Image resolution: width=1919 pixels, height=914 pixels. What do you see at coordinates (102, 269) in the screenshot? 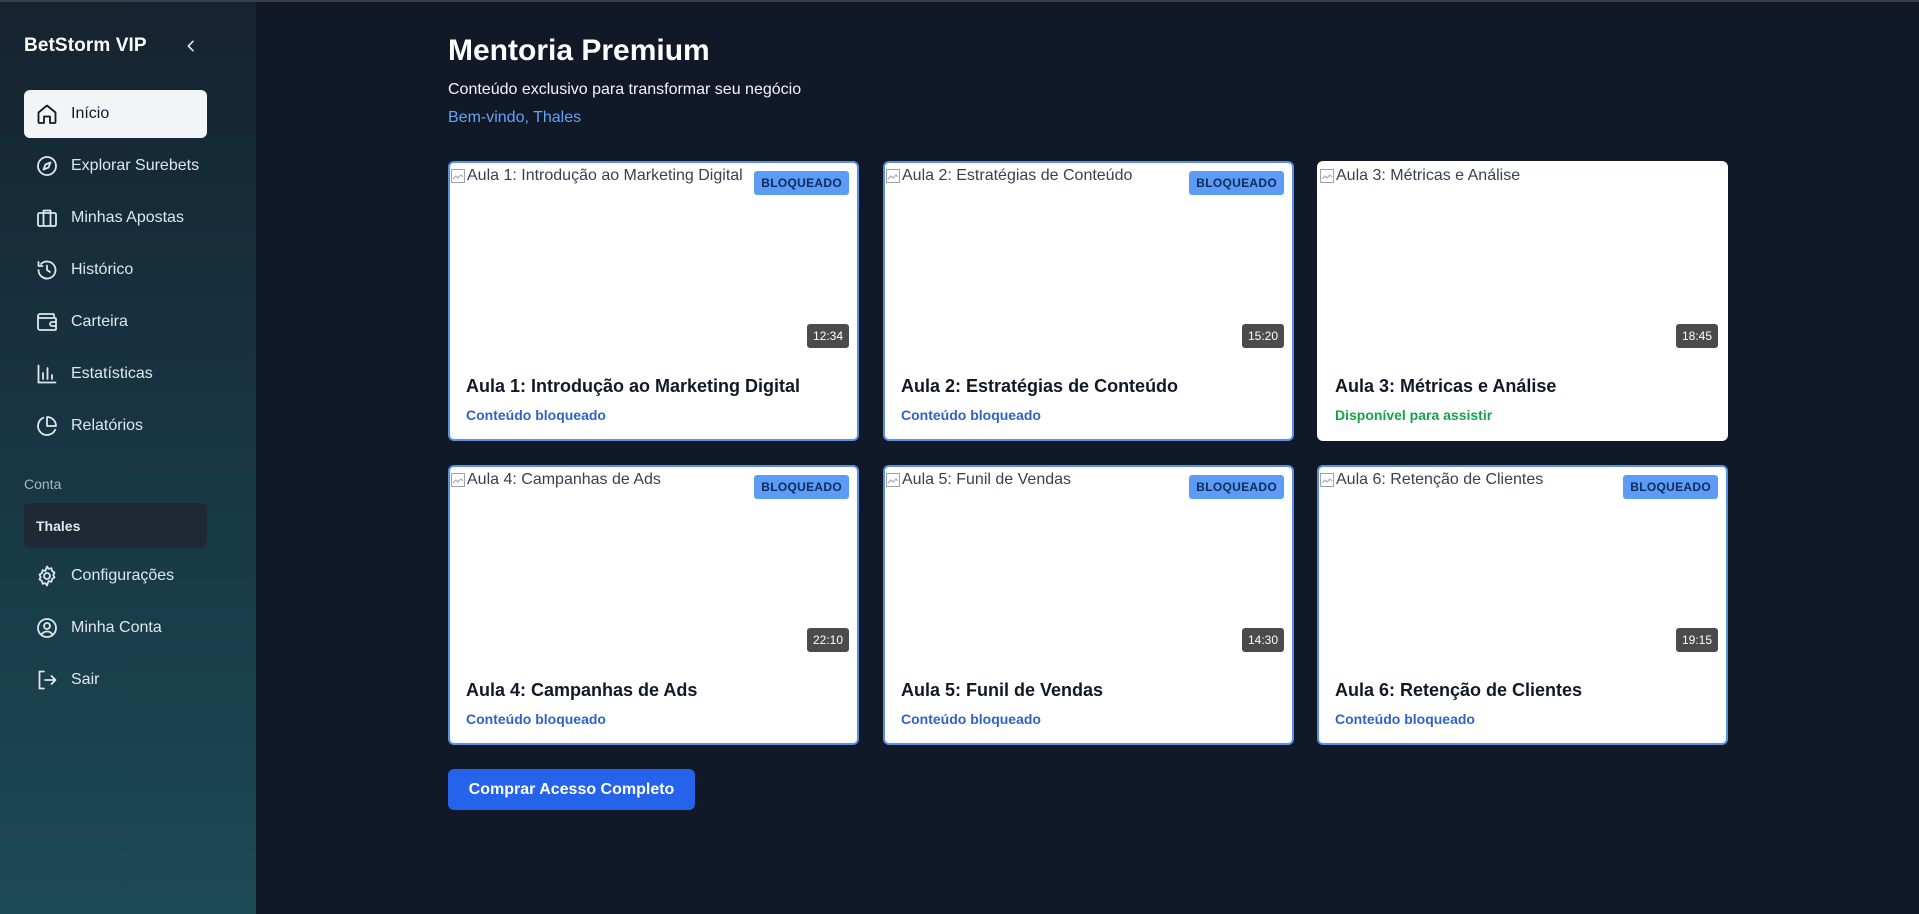
I see `sidebar-item-label: Histórico` at bounding box center [102, 269].